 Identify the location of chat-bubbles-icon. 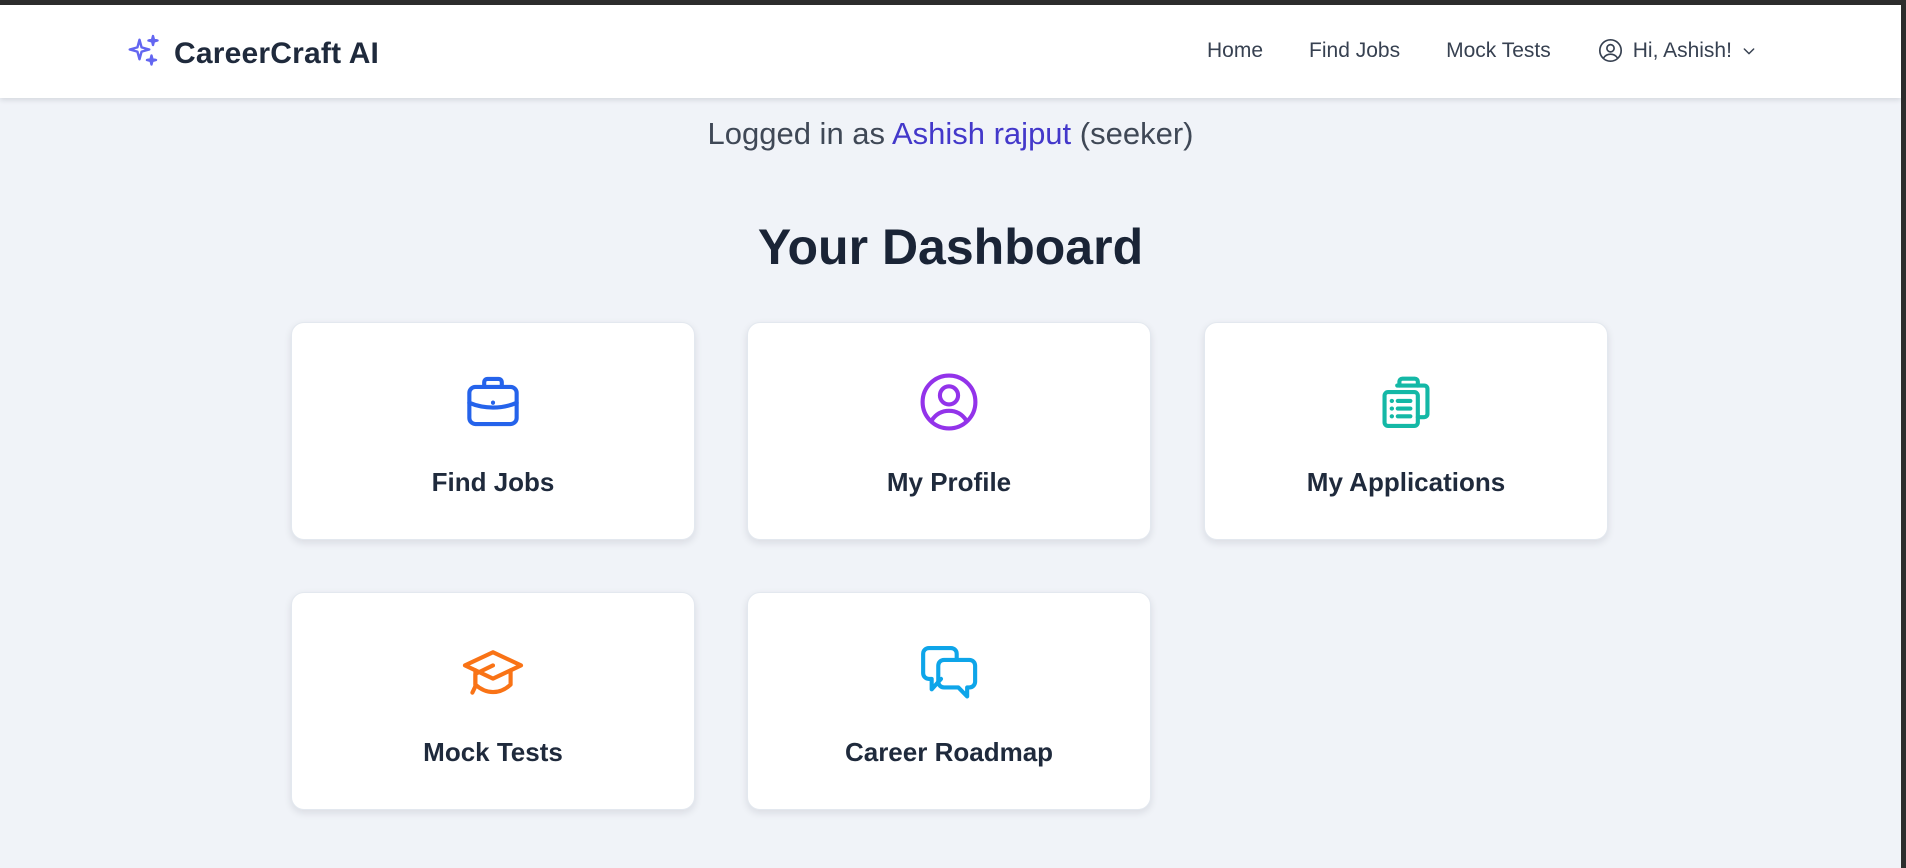
(949, 672).